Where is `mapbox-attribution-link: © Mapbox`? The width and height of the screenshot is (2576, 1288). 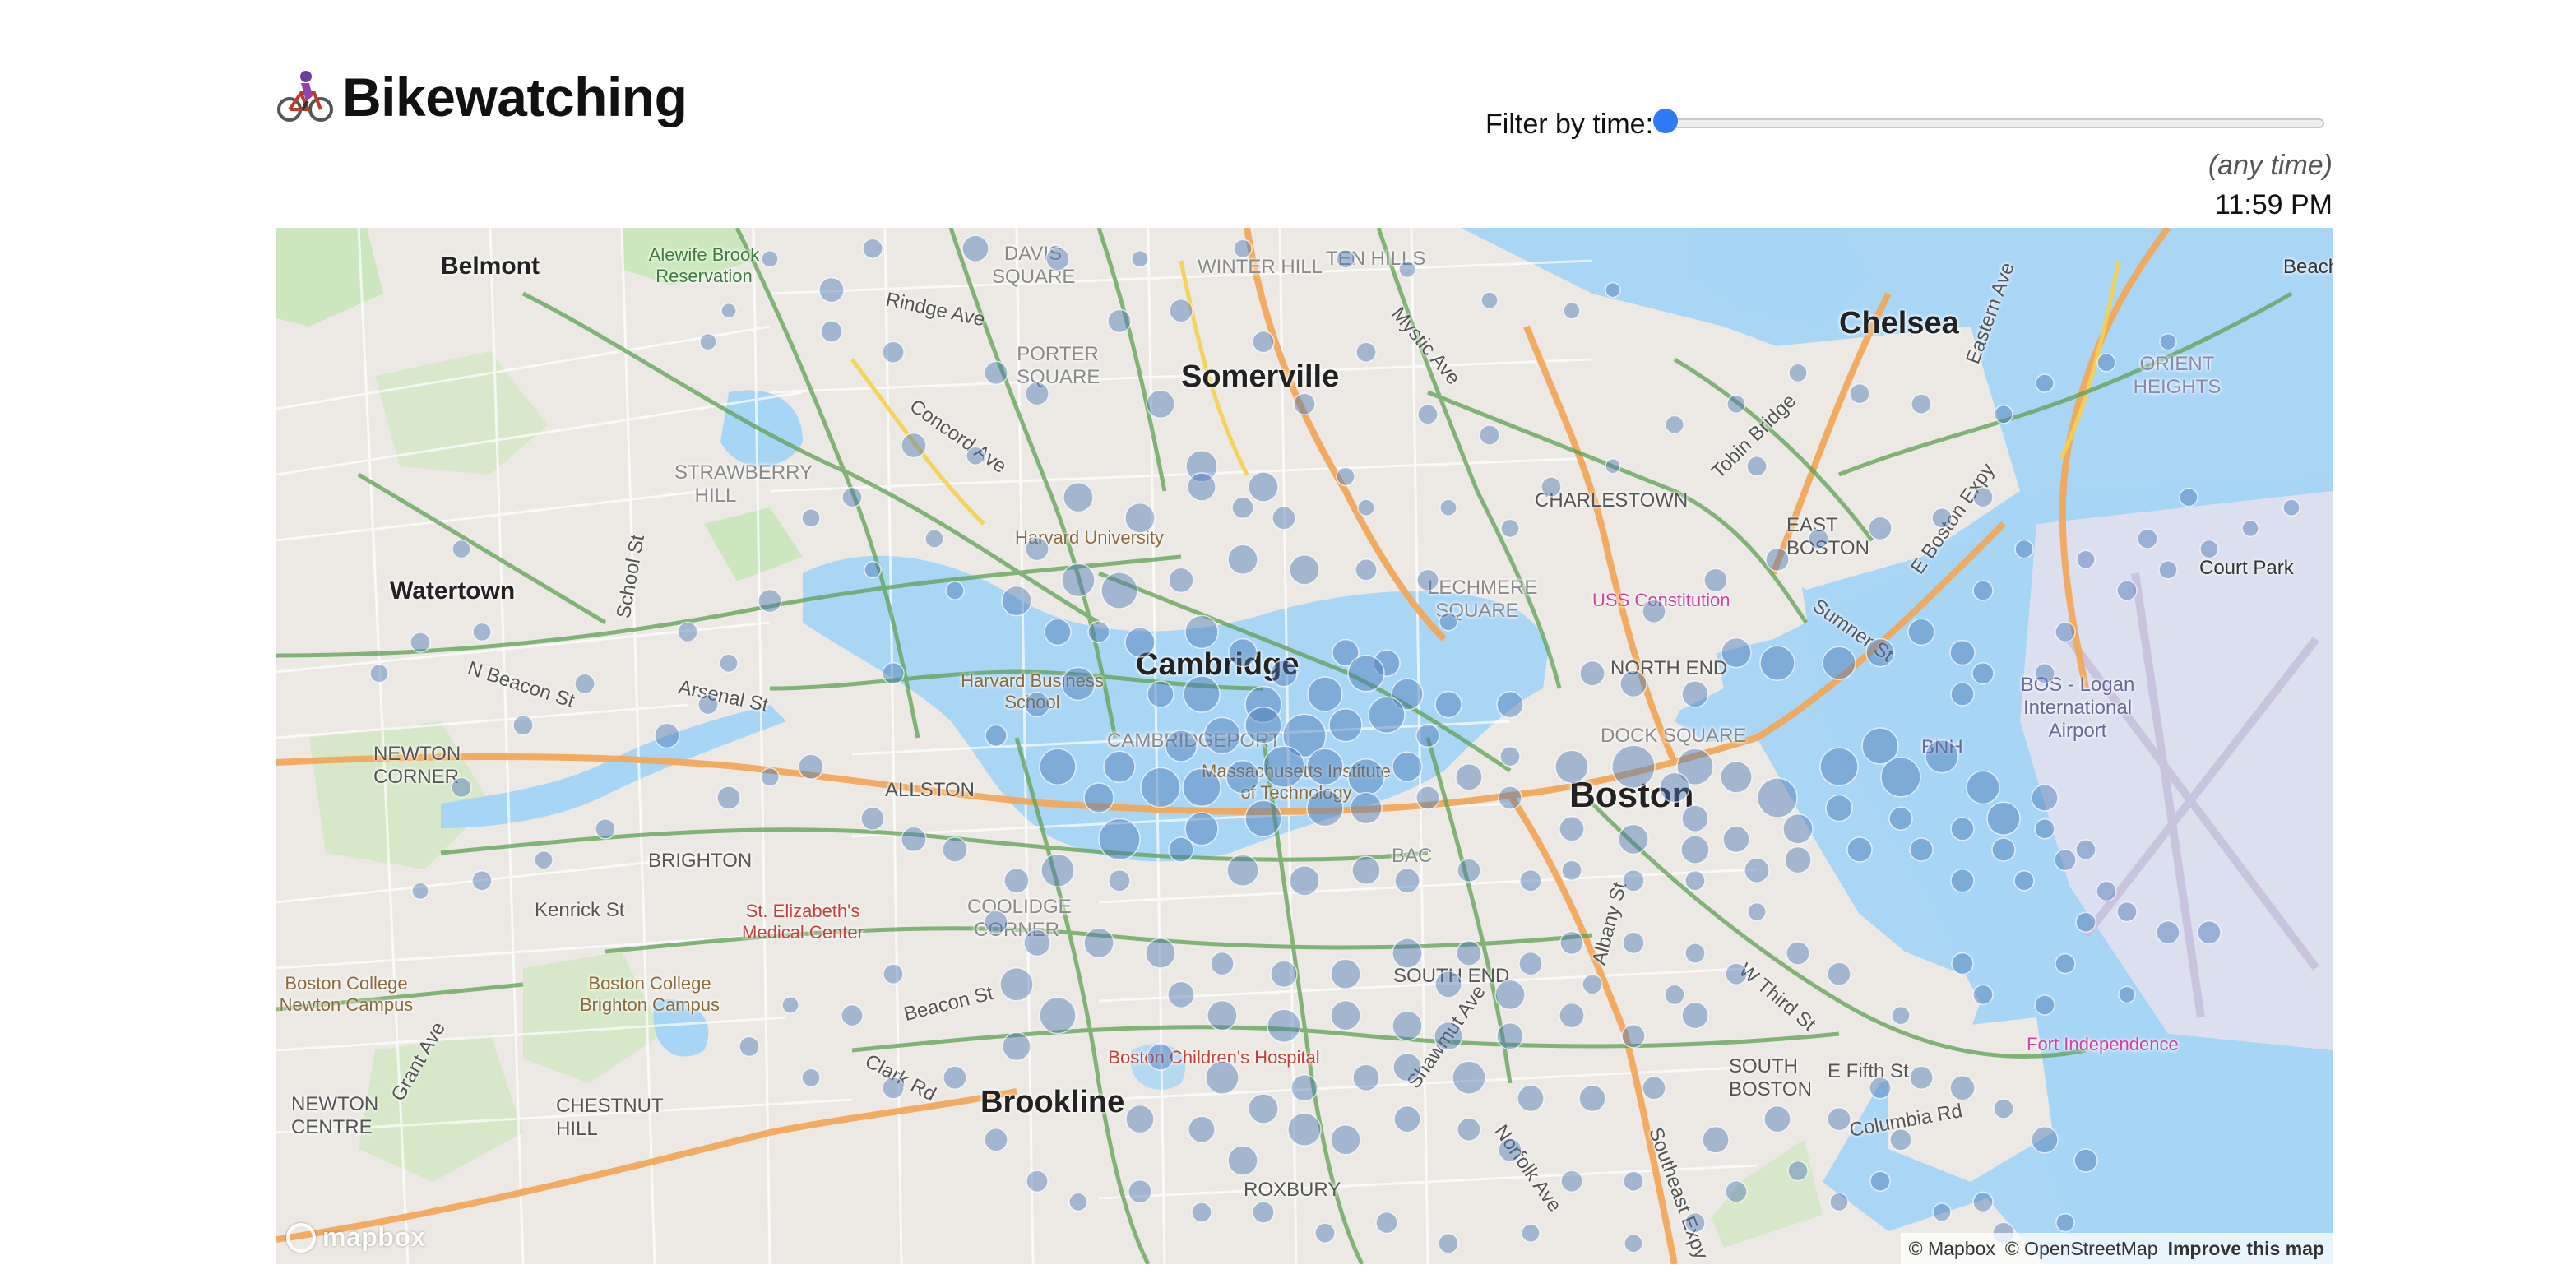
mapbox-attribution-link: © Mapbox is located at coordinates (1952, 1249).